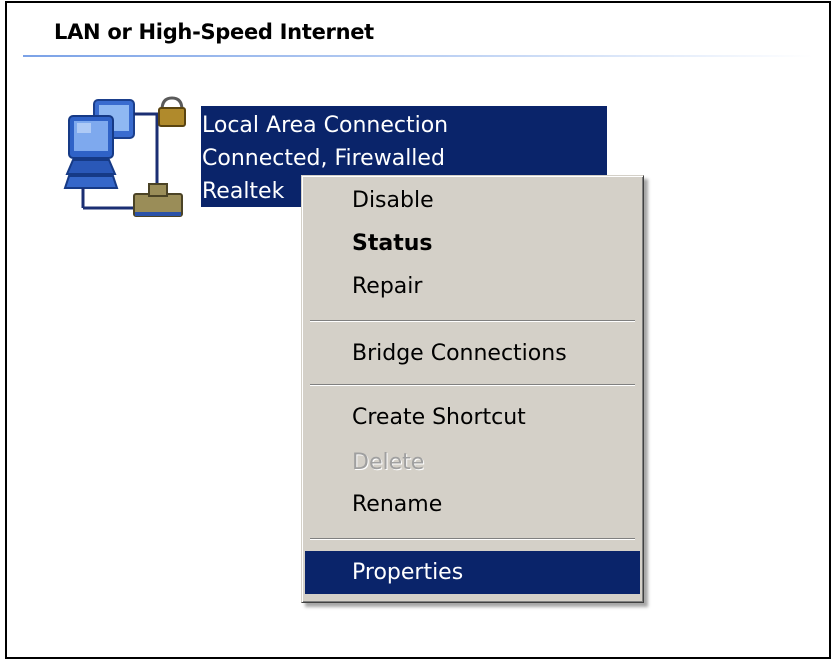 Image resolution: width=837 pixels, height=664 pixels. I want to click on menu-item-disable: Disable, so click(472, 201).